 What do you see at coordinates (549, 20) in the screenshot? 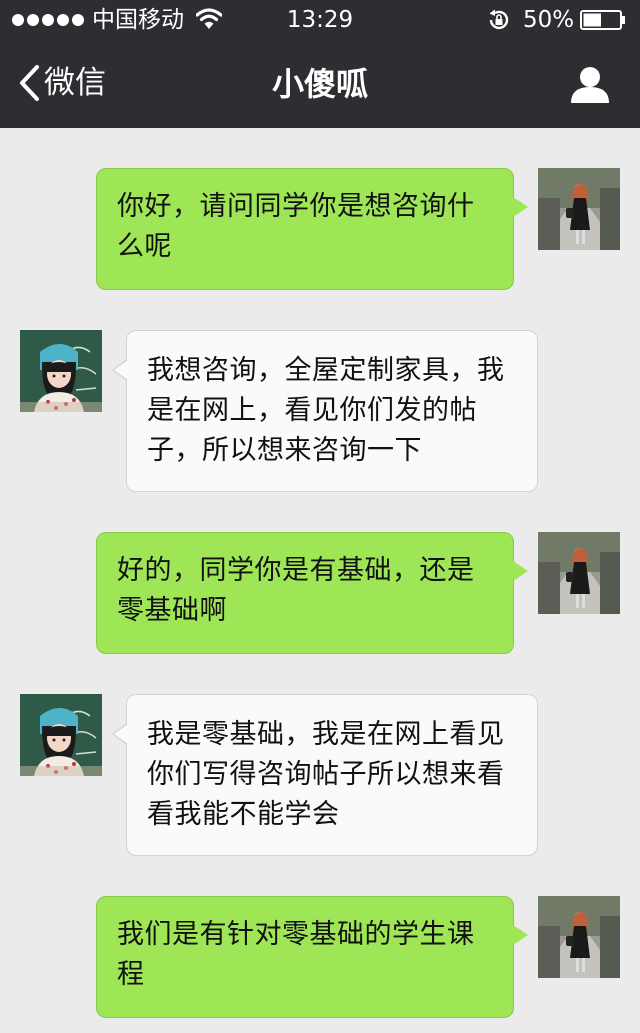
I see `battery-percent: 50%` at bounding box center [549, 20].